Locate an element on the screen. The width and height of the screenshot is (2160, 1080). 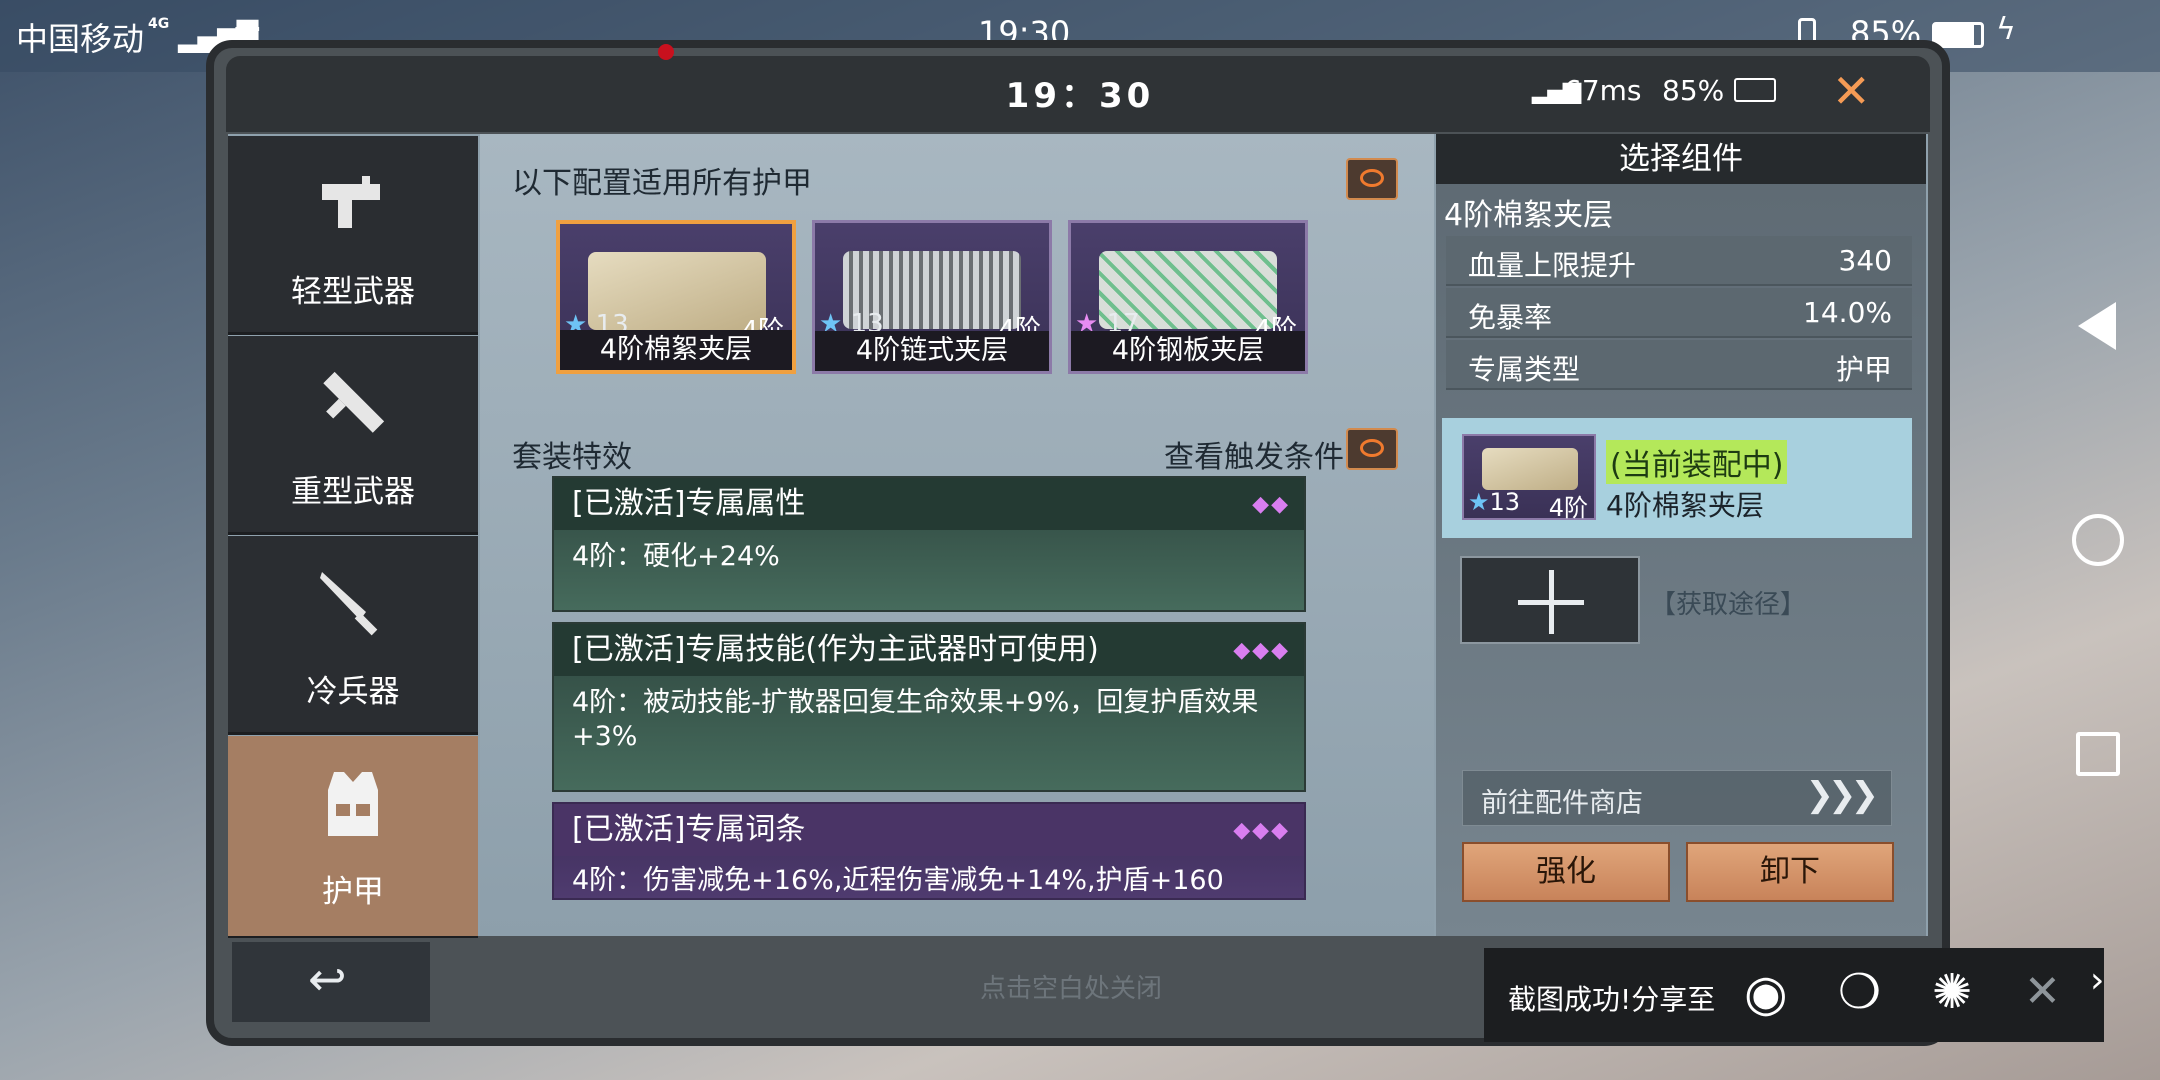
shop-link: 前往配件商店 ❯❯❯ is located at coordinates (1677, 798).